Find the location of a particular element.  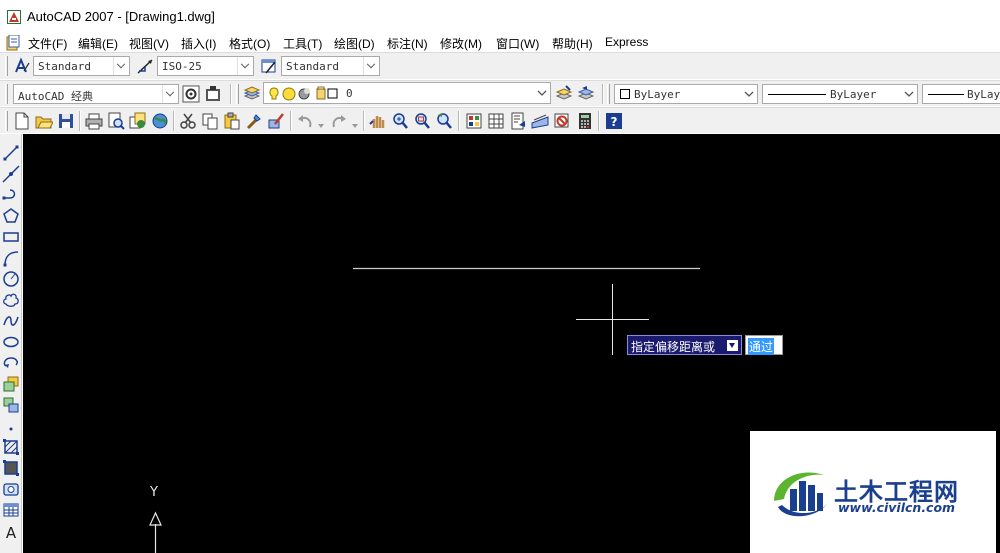

insert-block-icon is located at coordinates (11, 384).